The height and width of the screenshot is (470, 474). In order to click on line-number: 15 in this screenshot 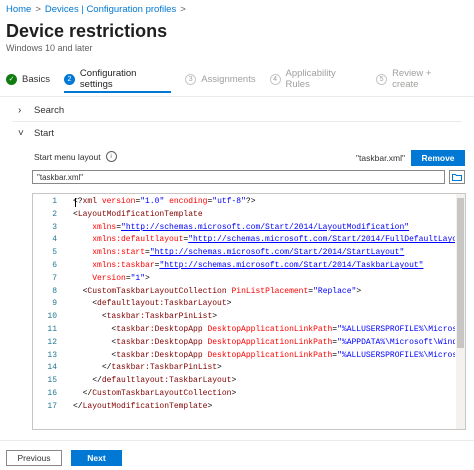, I will do `click(52, 381)`.